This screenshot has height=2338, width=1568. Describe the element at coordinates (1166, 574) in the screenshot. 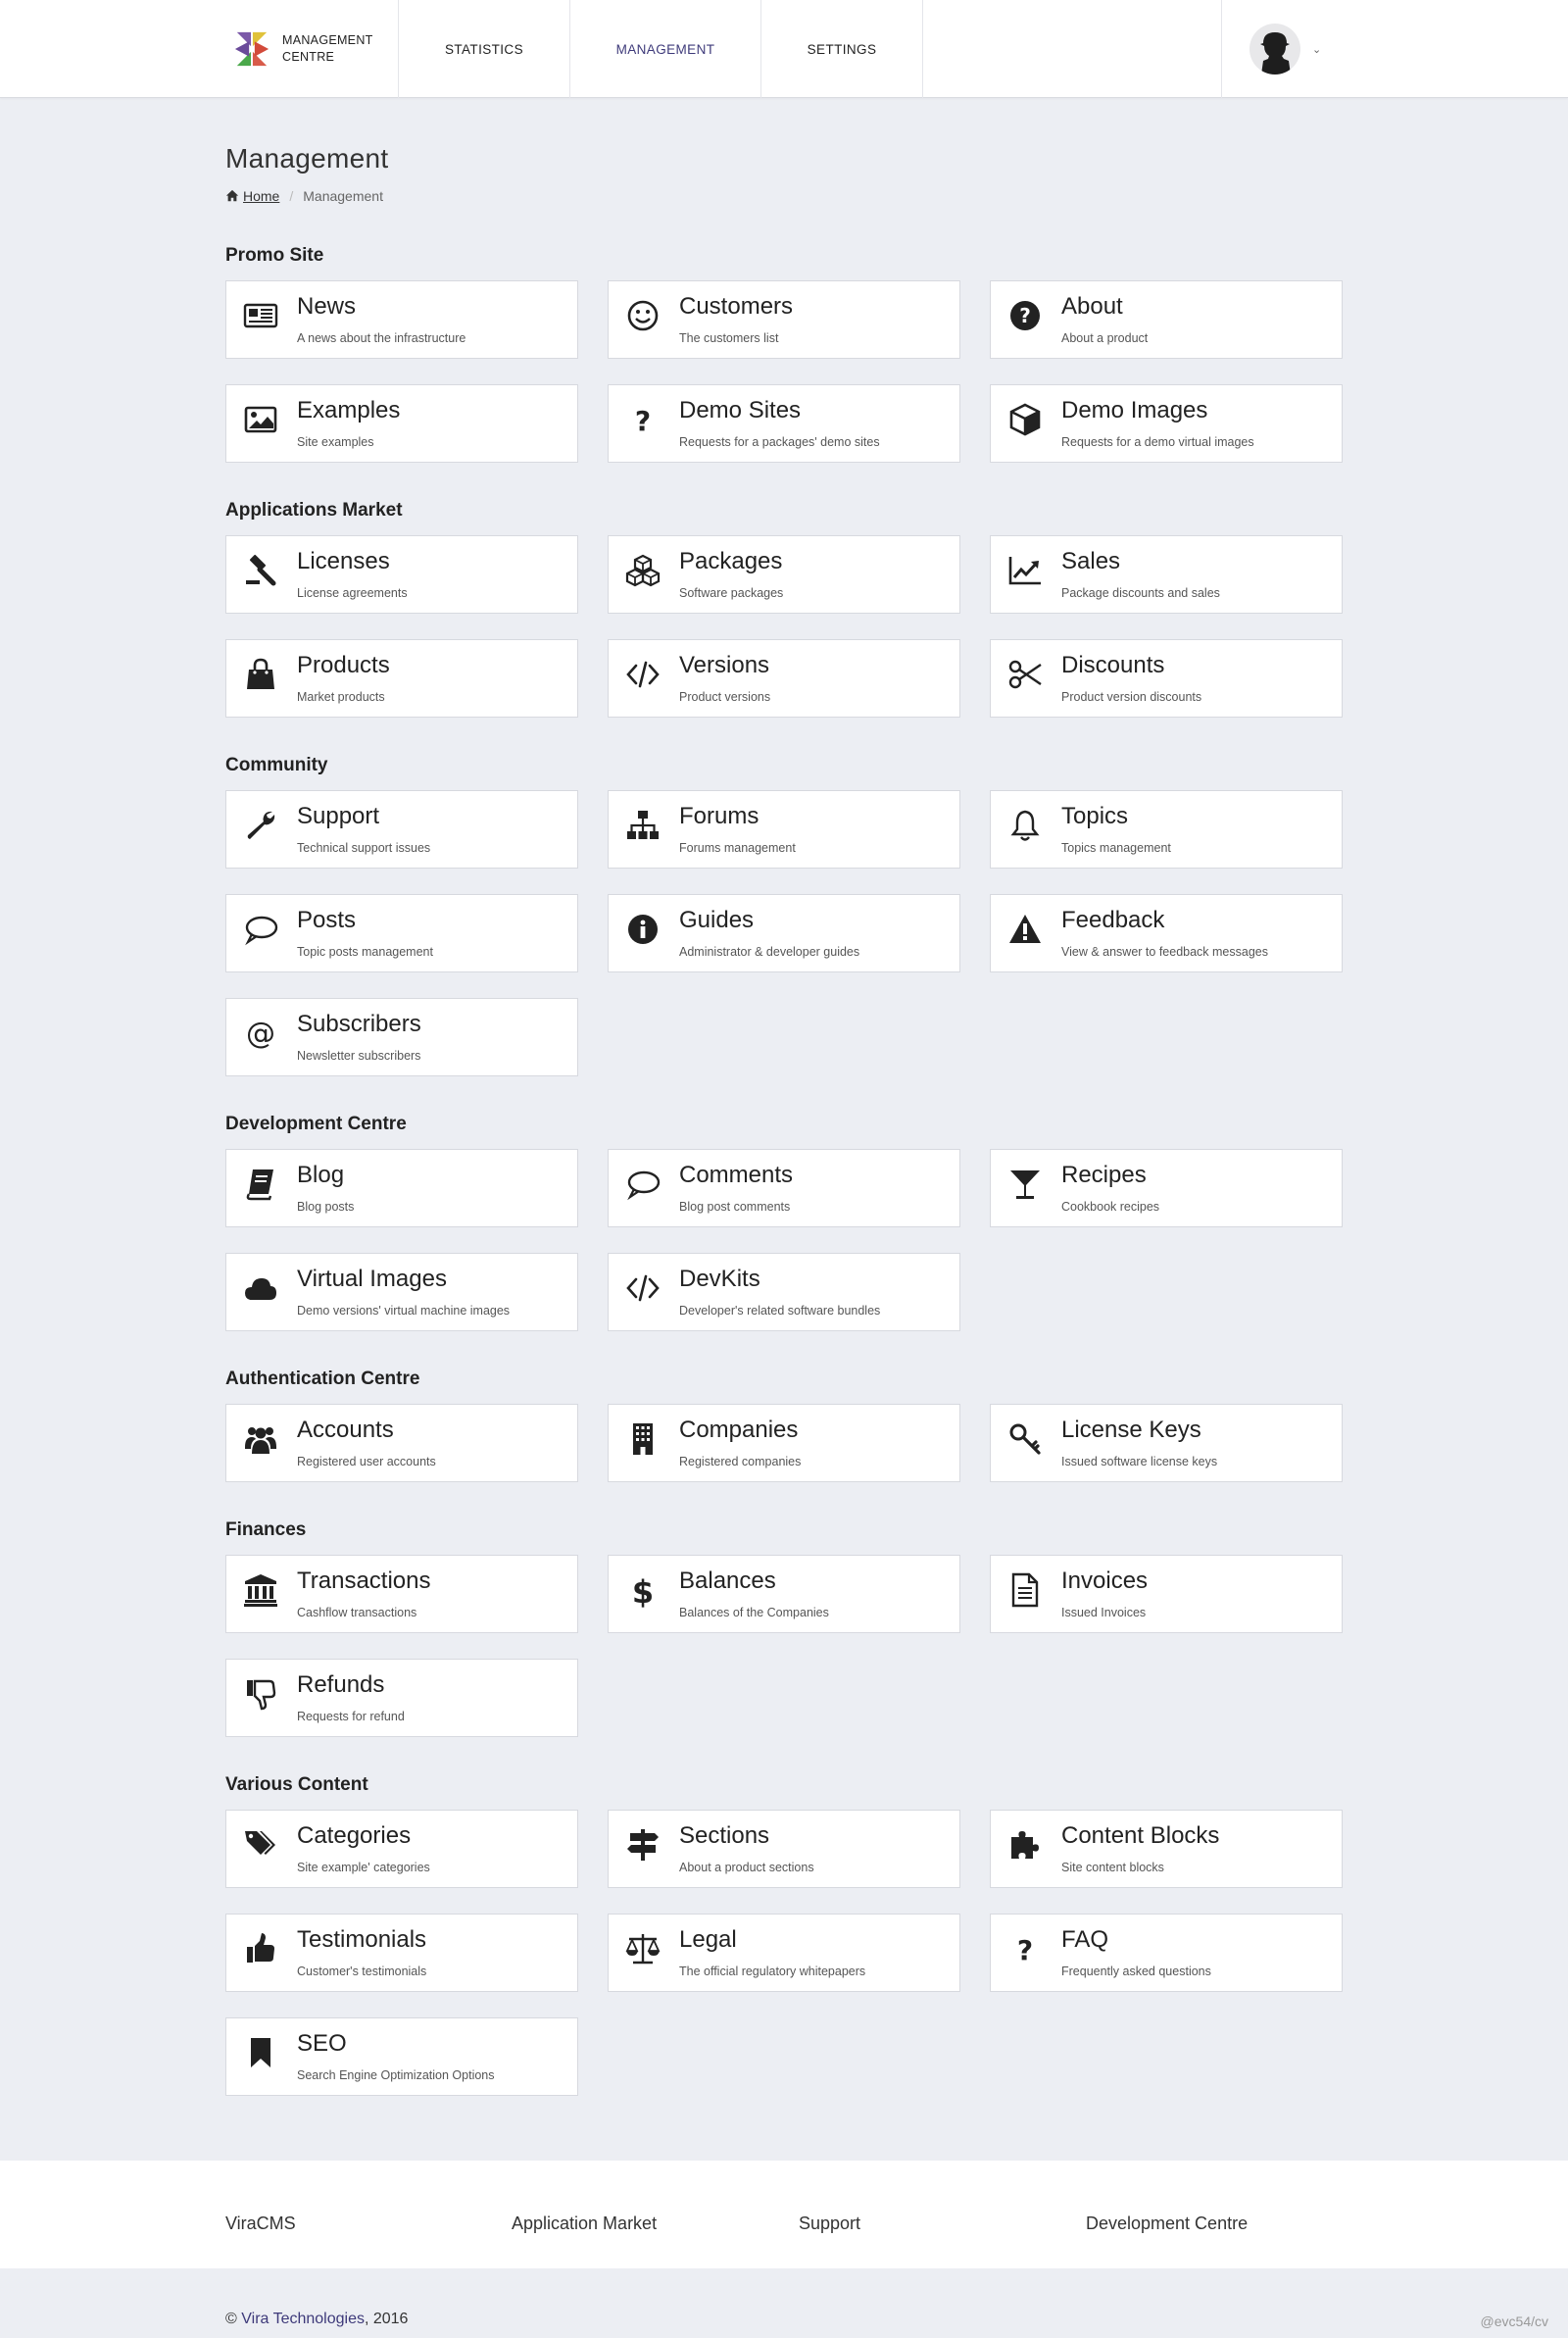

I see `card-sales: Sales Package discounts and sales` at that location.